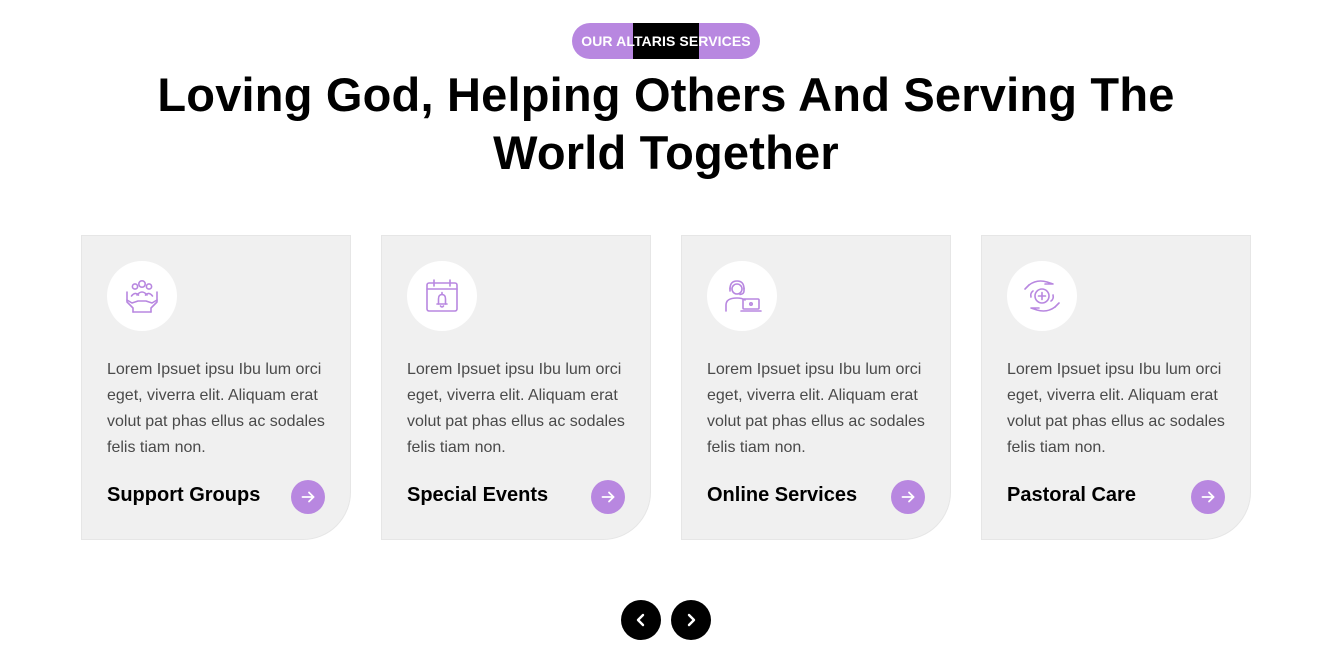  What do you see at coordinates (1071, 495) in the screenshot?
I see `service-title: Pastoral Care` at bounding box center [1071, 495].